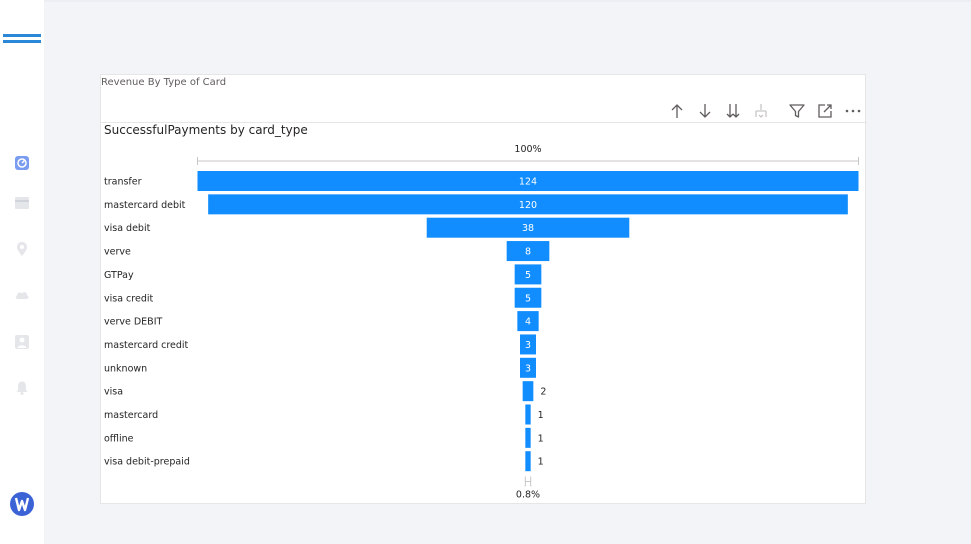 The image size is (971, 544). I want to click on data-label: 4, so click(528, 322).